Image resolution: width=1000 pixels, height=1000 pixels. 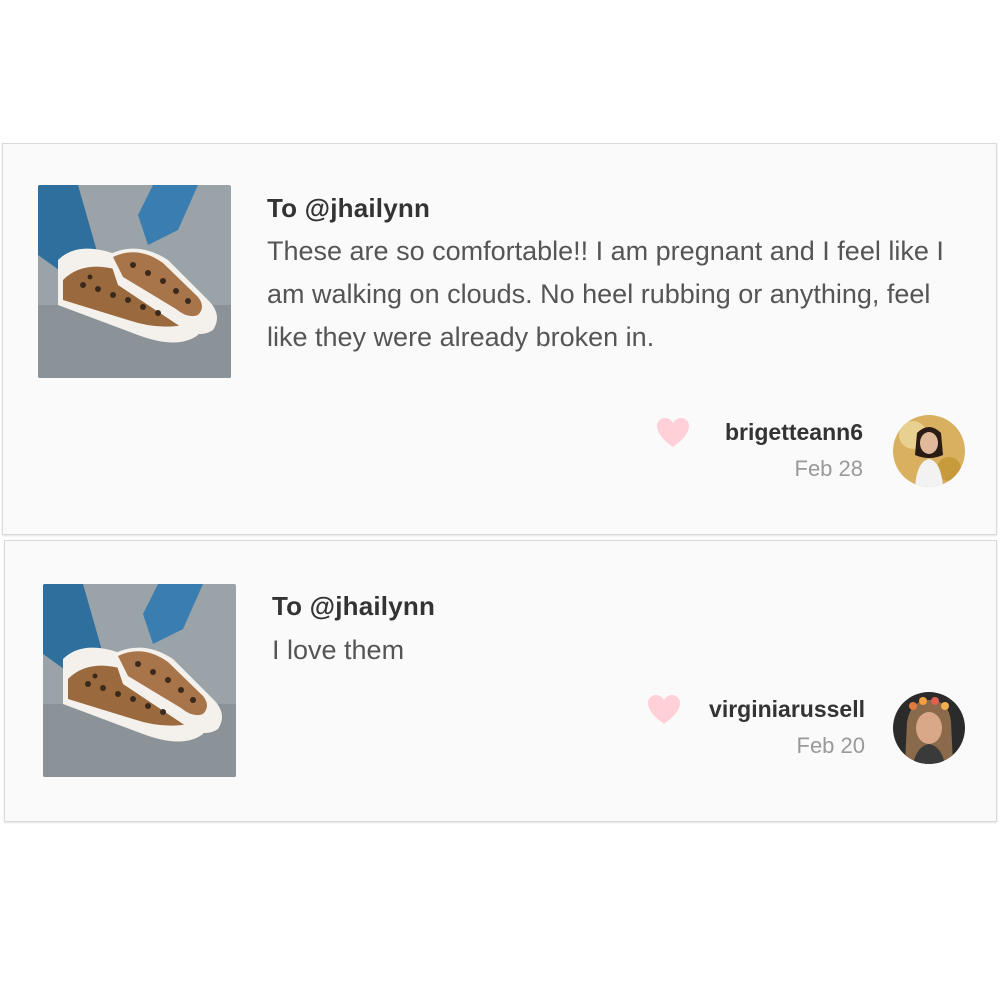 I want to click on author-info: virginiarussell Feb 20, so click(x=787, y=727).